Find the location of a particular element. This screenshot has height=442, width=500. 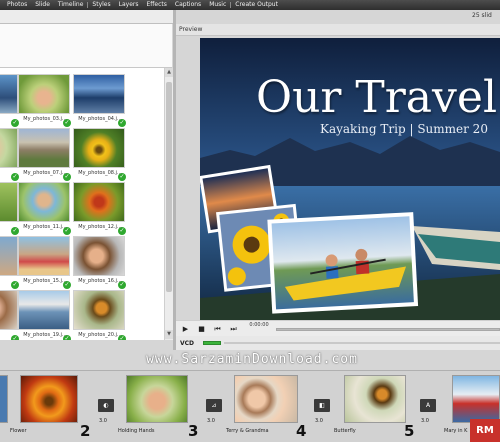

seek-slider is located at coordinates (388, 329).